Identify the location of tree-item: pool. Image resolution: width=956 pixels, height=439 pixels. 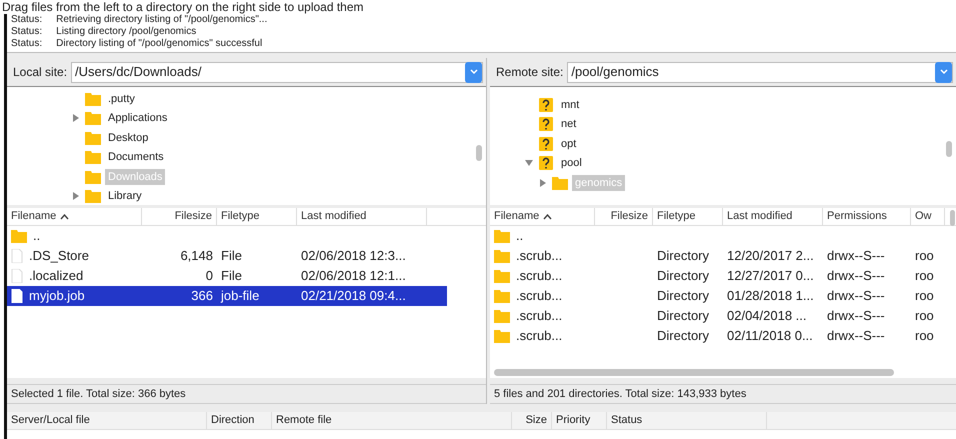
(571, 163).